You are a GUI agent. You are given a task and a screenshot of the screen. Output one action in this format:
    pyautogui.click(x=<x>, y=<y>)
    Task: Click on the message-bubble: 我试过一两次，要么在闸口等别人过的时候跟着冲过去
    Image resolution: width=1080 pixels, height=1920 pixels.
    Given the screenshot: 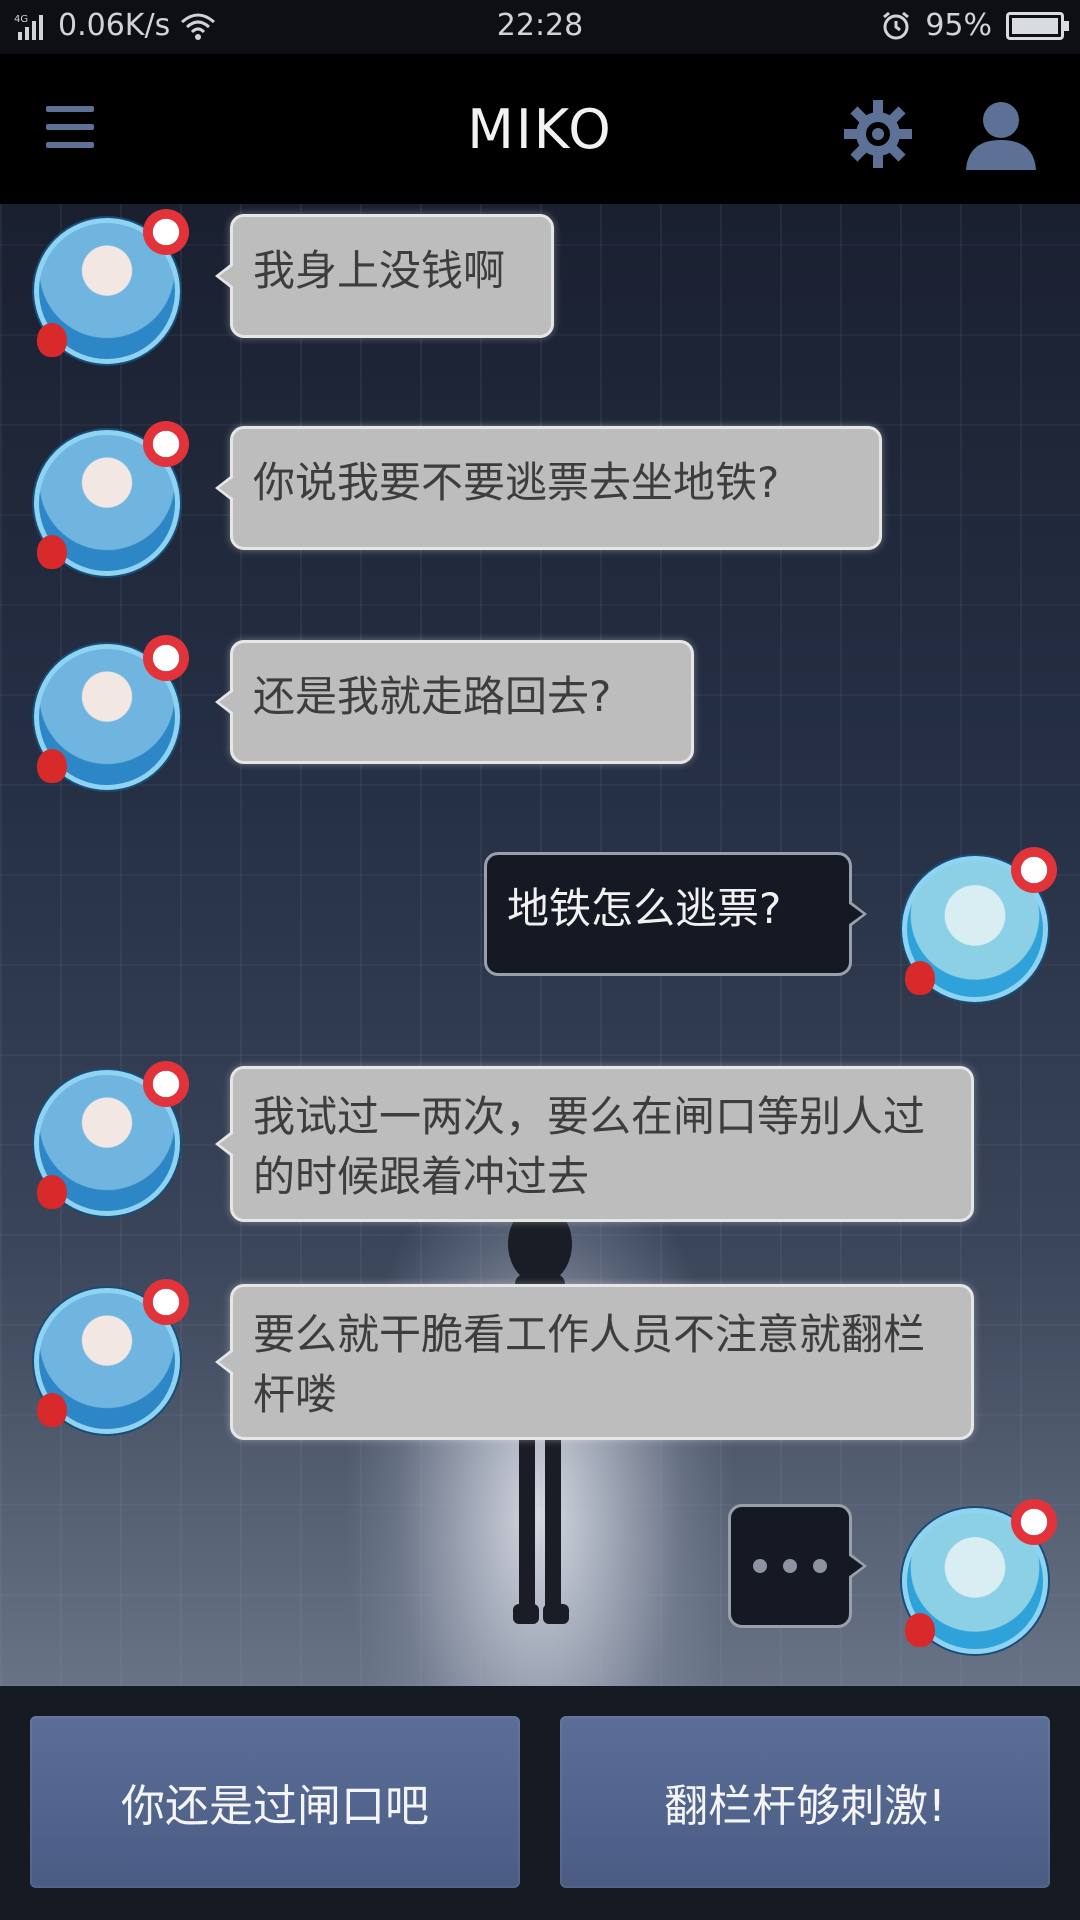 What is the action you would take?
    pyautogui.click(x=594, y=1144)
    